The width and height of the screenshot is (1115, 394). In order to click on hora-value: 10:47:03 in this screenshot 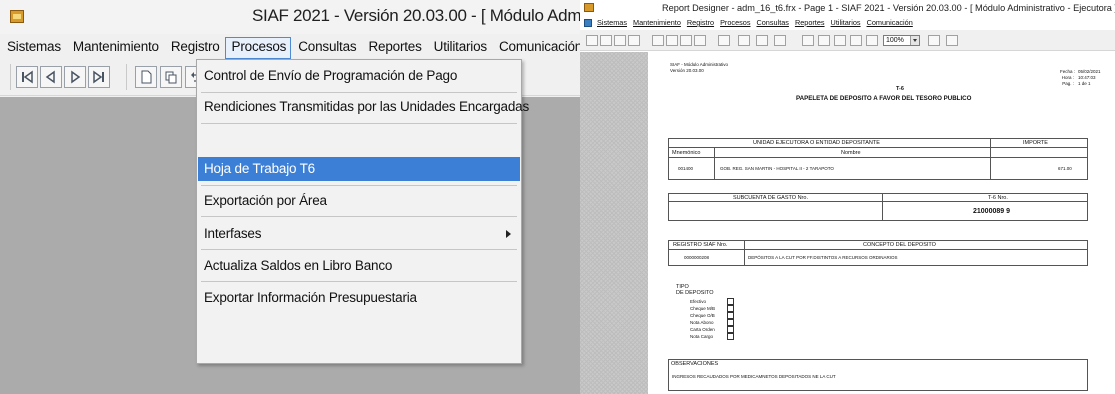, I will do `click(1087, 77)`.